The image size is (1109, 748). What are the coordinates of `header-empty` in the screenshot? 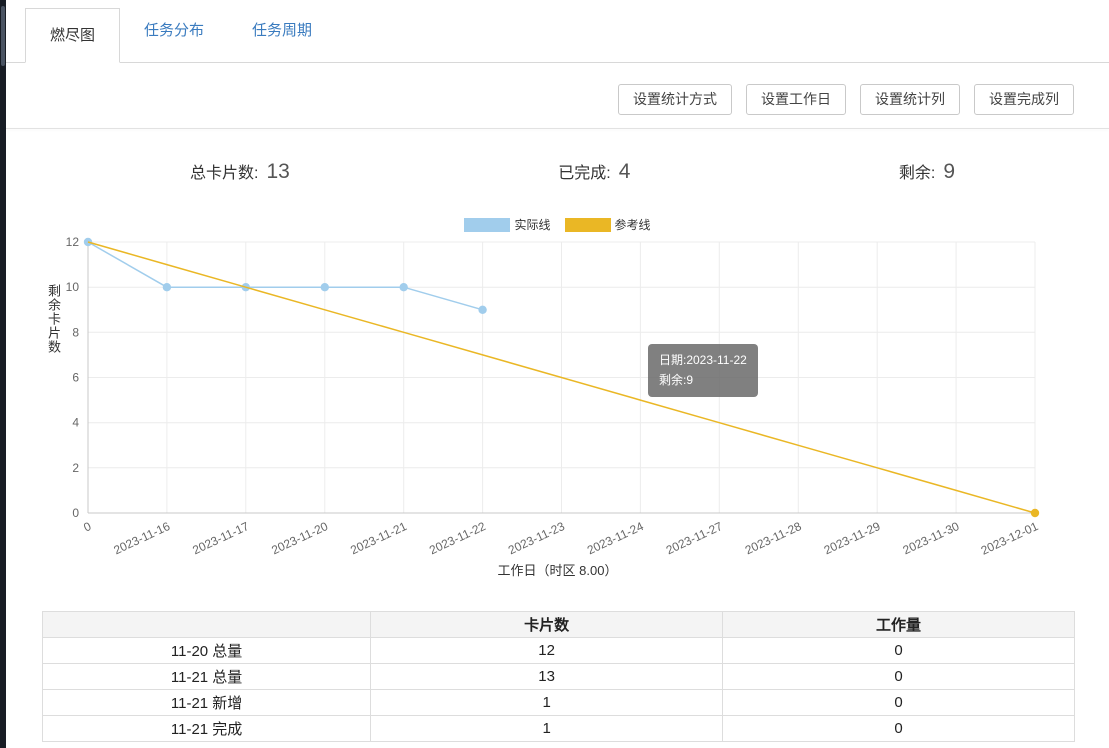 It's located at (206, 624).